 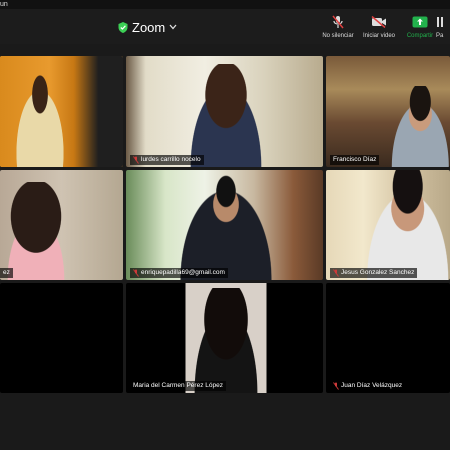 I want to click on unmute-button: No silenciar, so click(x=338, y=27).